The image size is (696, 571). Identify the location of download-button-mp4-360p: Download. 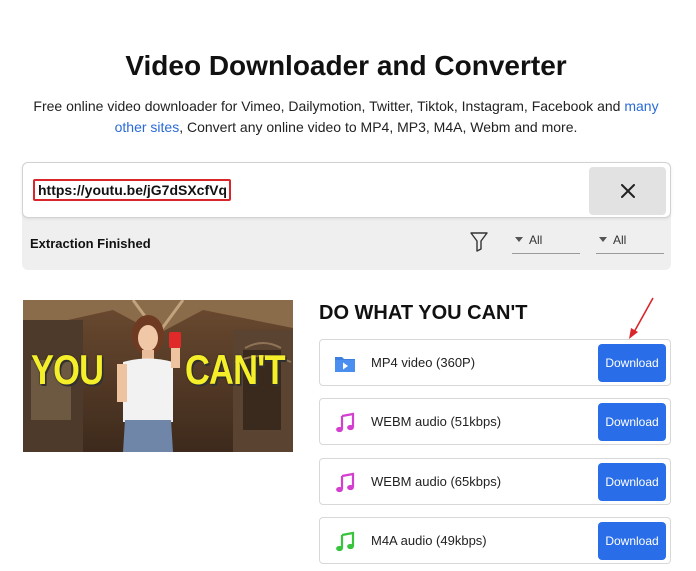
(632, 363).